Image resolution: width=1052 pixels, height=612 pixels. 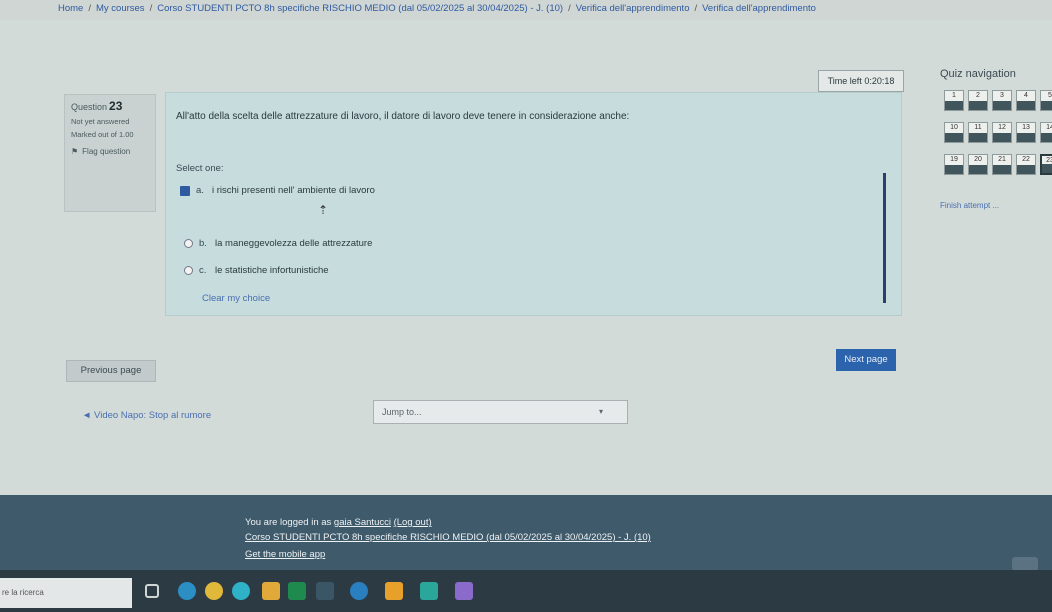 What do you see at coordinates (188, 270) in the screenshot?
I see `radio-c` at bounding box center [188, 270].